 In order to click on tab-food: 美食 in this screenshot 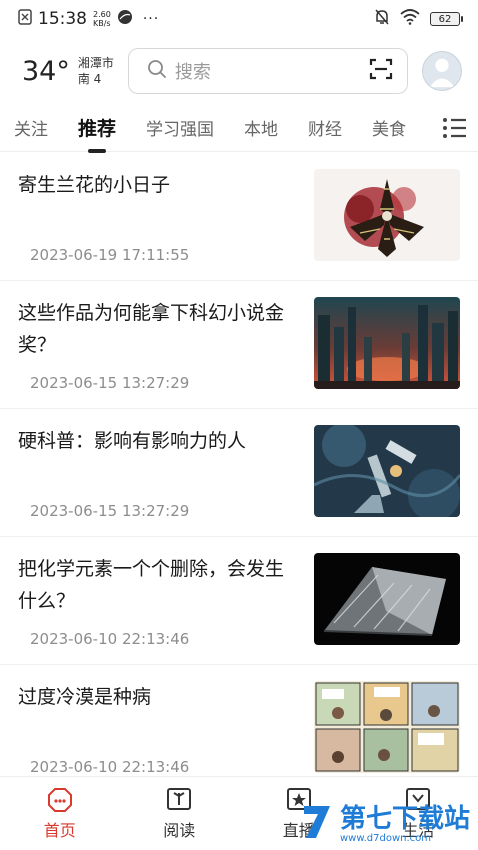, I will do `click(389, 127)`.